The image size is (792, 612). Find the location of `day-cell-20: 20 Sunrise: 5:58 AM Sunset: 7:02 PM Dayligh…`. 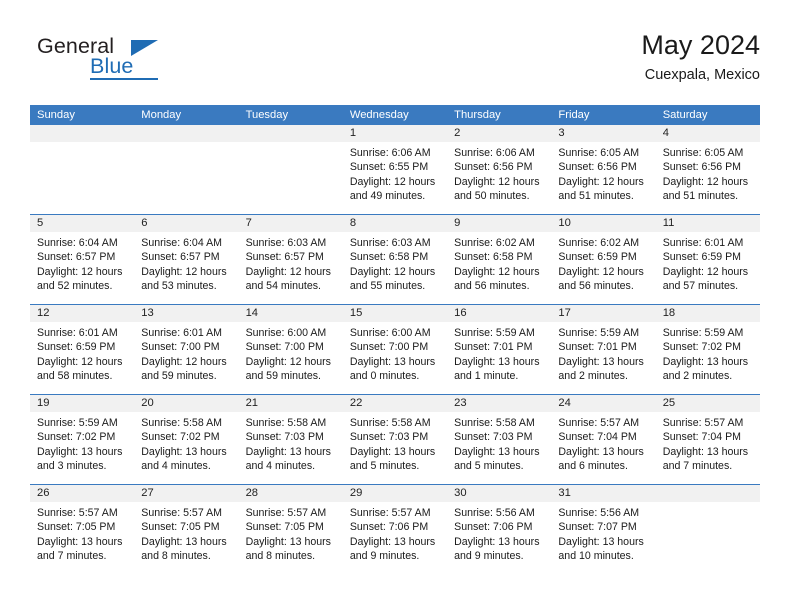

day-cell-20: 20 Sunrise: 5:58 AM Sunset: 7:02 PM Dayligh… is located at coordinates (186, 439).